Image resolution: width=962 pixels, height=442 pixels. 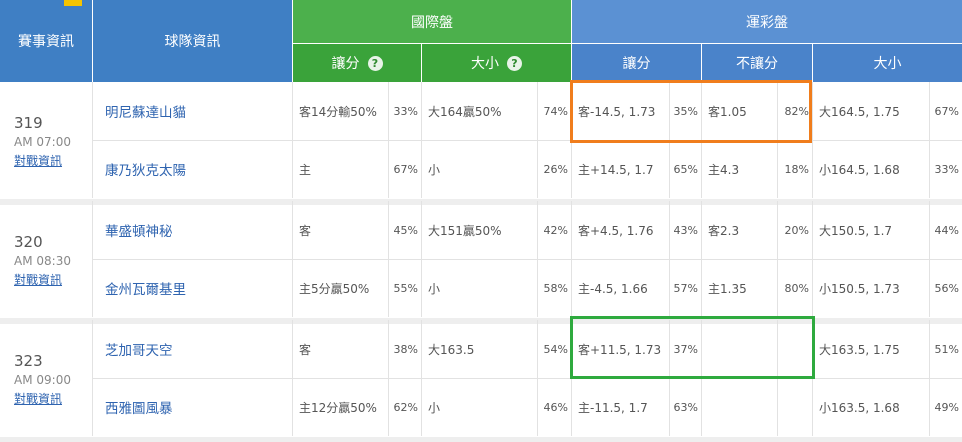 What do you see at coordinates (555, 169) in the screenshot?
I see `intl-total-pct: 26%` at bounding box center [555, 169].